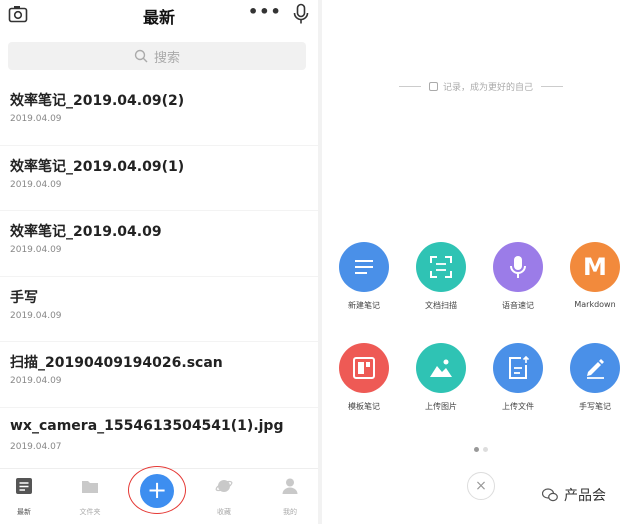 The image size is (640, 524). I want to click on action-label: 文档扫描, so click(441, 305).